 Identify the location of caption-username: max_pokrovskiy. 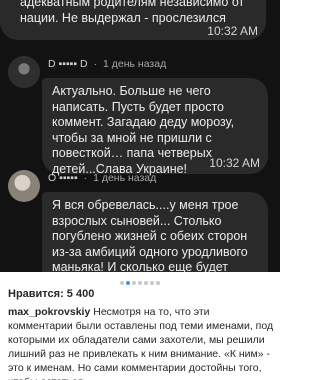
(49, 312).